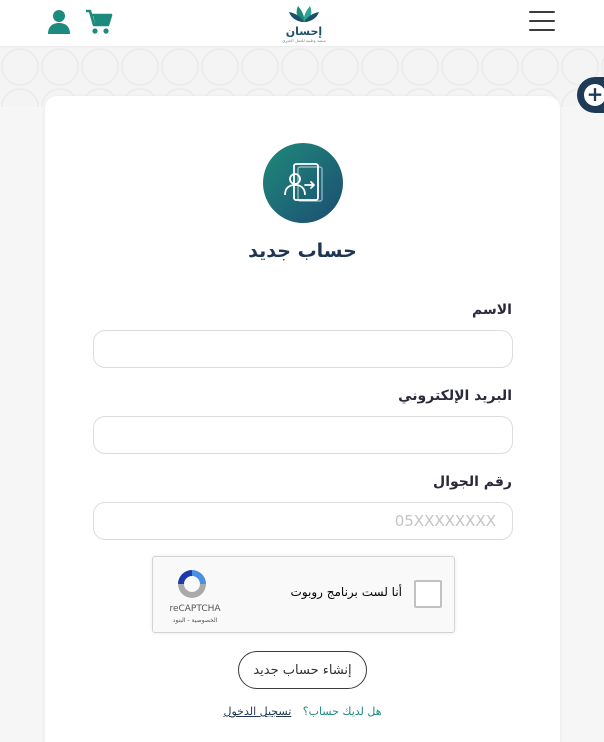  What do you see at coordinates (594, 95) in the screenshot?
I see `plus-icon: +` at bounding box center [594, 95].